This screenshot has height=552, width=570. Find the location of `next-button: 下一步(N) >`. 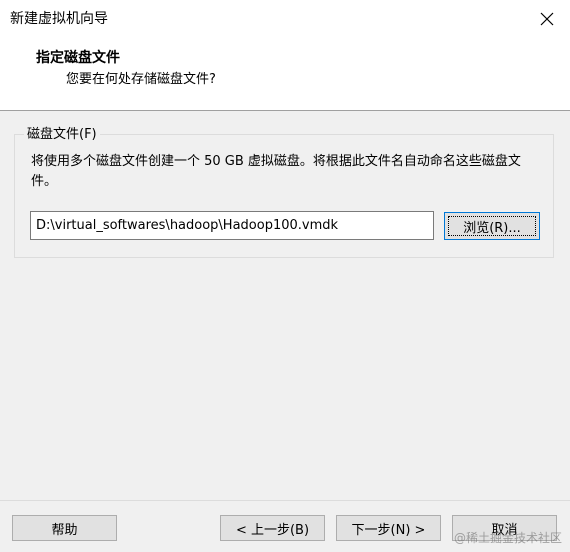

next-button: 下一步(N) > is located at coordinates (388, 528).